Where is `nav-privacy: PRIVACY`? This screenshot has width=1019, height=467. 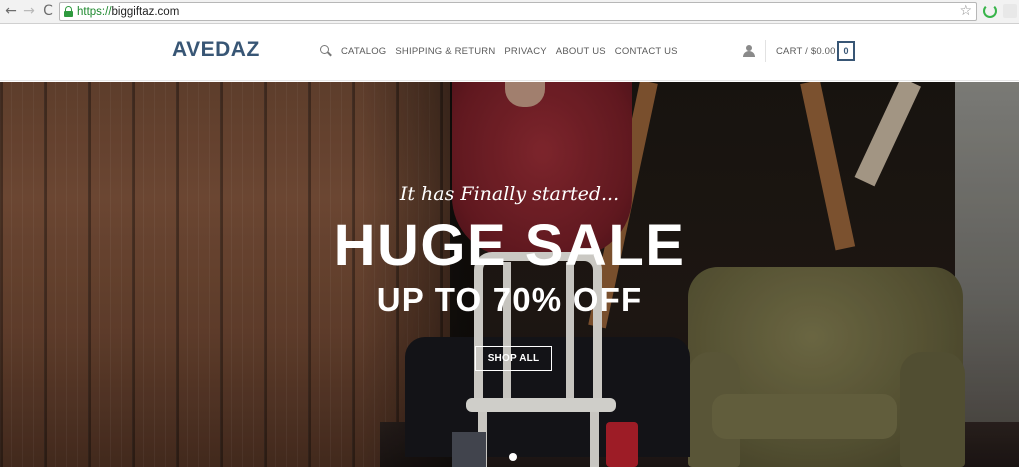
nav-privacy: PRIVACY is located at coordinates (525, 51).